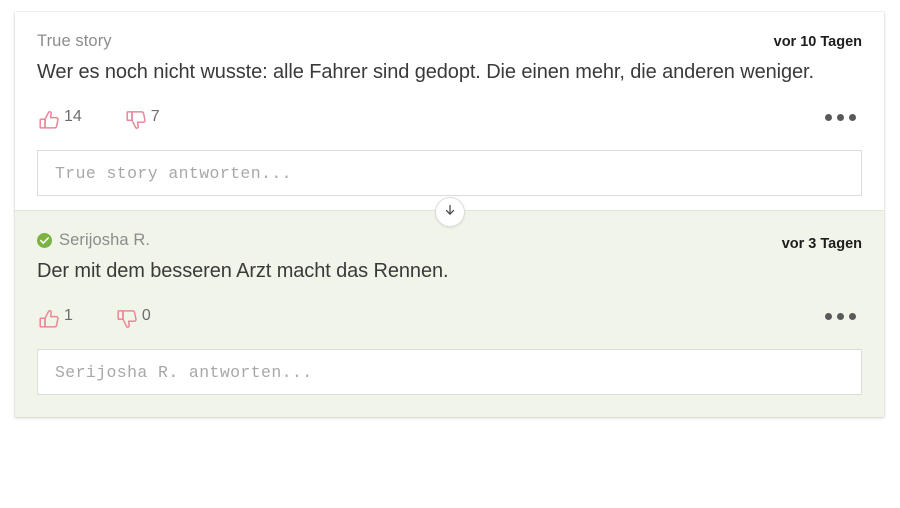 The width and height of the screenshot is (900, 508). I want to click on downvote-count: 0, so click(146, 315).